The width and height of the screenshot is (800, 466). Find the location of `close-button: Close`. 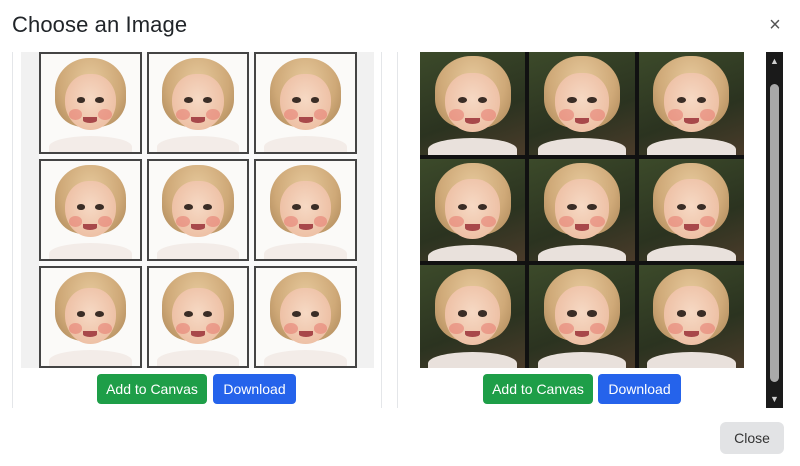

close-button: Close is located at coordinates (752, 438).